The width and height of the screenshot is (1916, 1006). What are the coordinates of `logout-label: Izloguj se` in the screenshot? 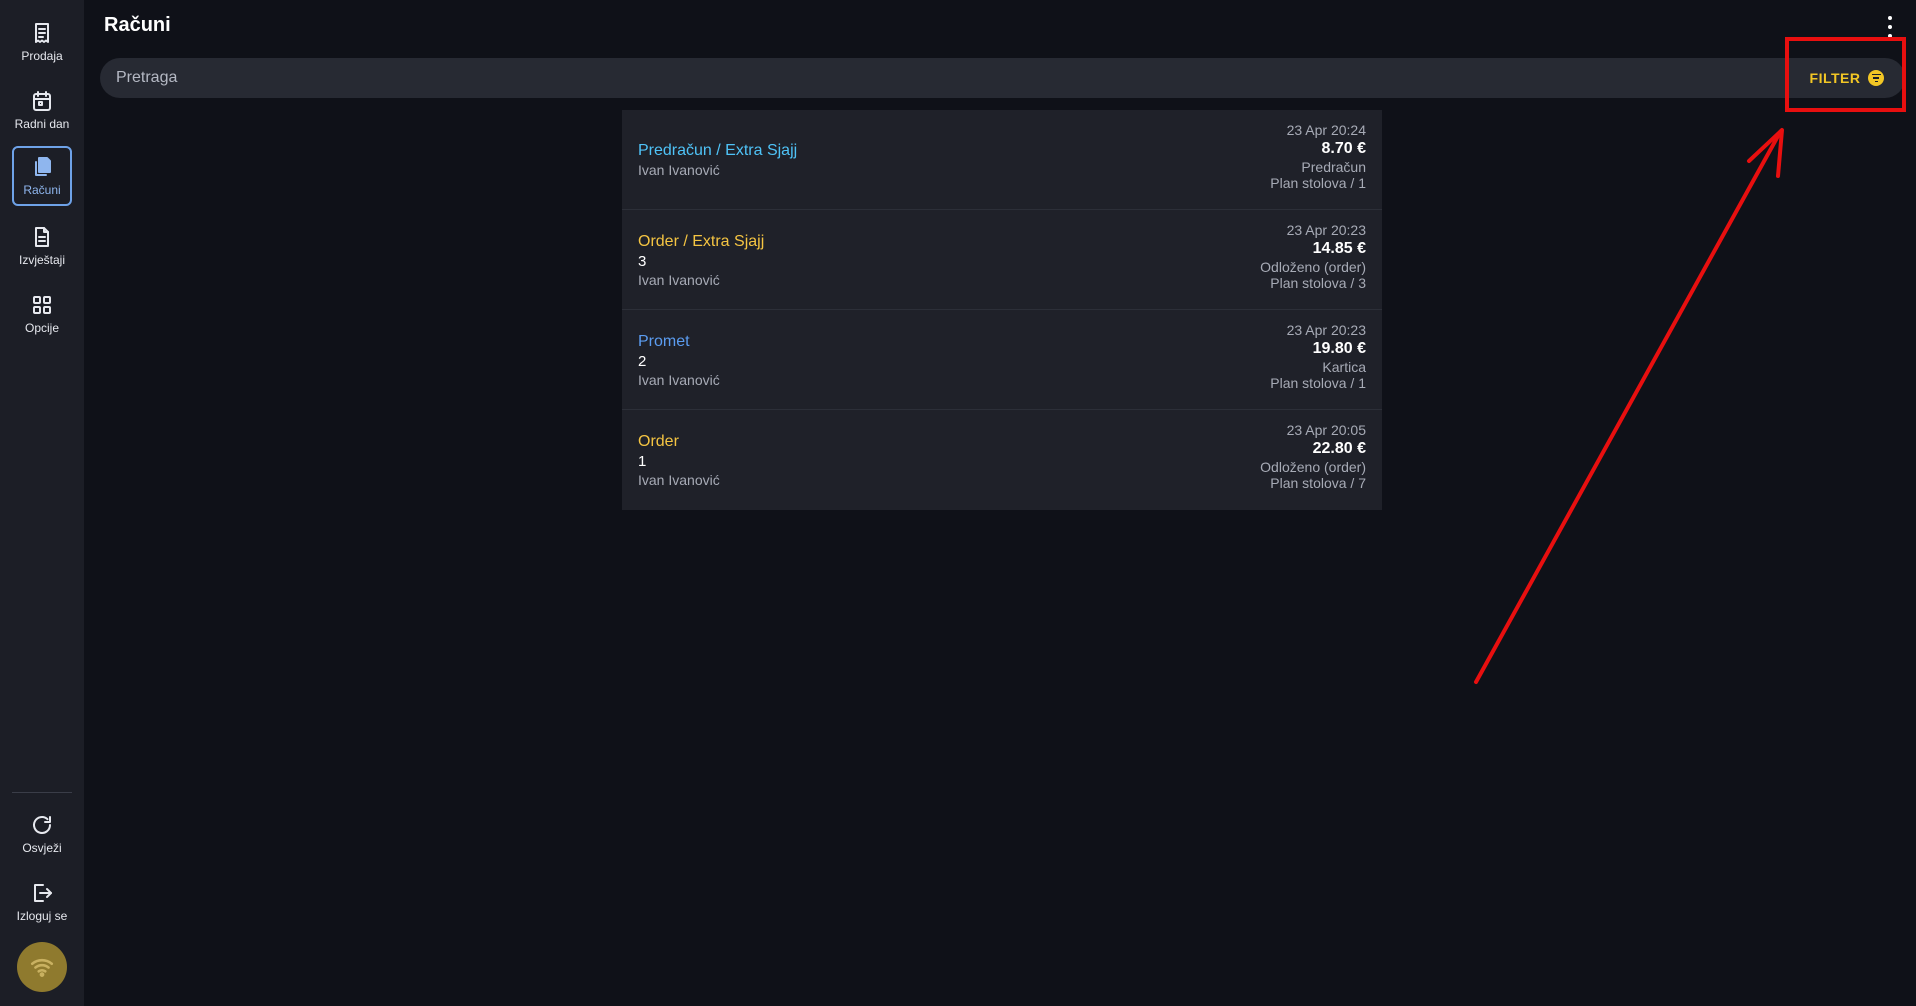 It's located at (42, 916).